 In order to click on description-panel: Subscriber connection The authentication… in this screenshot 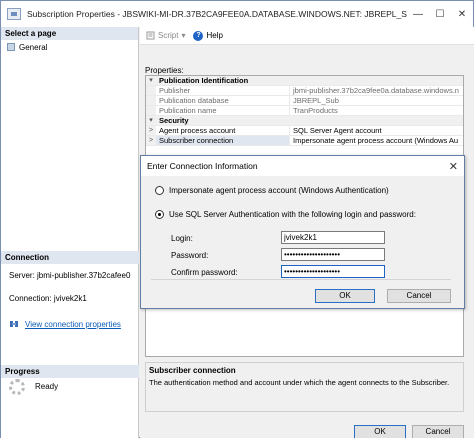, I will do `click(304, 387)`.